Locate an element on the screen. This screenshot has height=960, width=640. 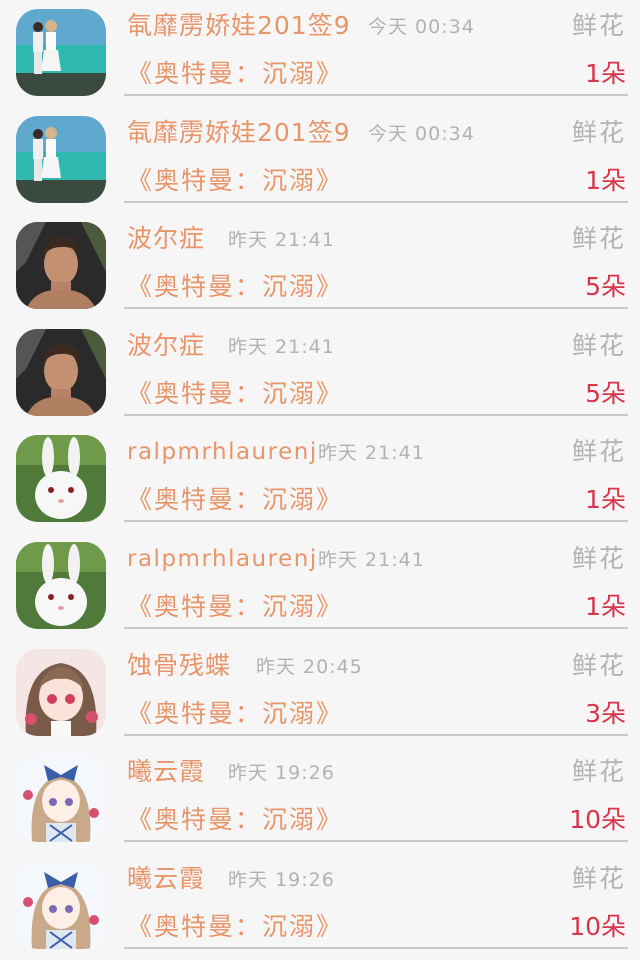
gift-record-row: 蚀骨残蝶 昨天 20:45 鲜花 《奥特曼：沉溺》 3朵 is located at coordinates (320, 693).